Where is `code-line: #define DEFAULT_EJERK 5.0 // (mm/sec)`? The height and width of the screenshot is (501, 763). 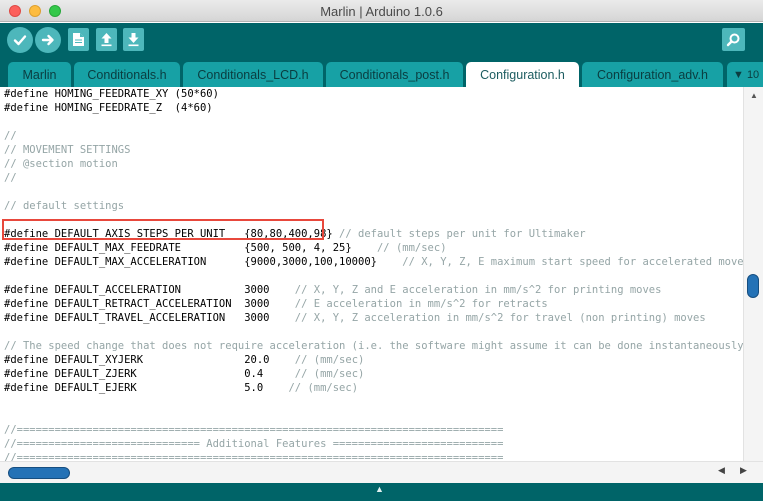
code-line: #define DEFAULT_EJERK 5.0 // (mm/sec) is located at coordinates (373, 388).